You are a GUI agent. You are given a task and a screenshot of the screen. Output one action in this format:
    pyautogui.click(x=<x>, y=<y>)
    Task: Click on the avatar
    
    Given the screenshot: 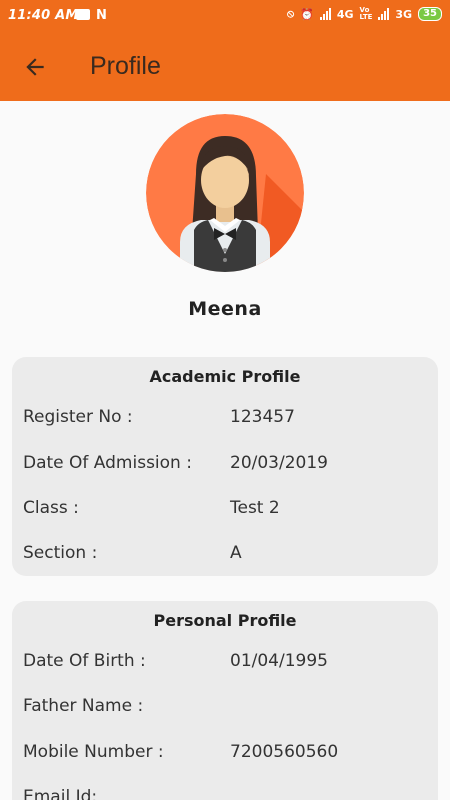 What is the action you would take?
    pyautogui.click(x=225, y=193)
    